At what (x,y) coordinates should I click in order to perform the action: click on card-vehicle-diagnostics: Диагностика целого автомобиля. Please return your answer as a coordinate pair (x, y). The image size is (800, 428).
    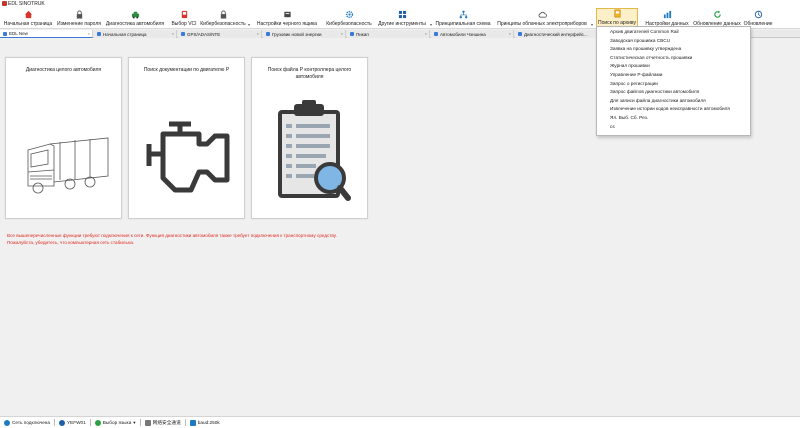
    Looking at the image, I should click on (63, 138).